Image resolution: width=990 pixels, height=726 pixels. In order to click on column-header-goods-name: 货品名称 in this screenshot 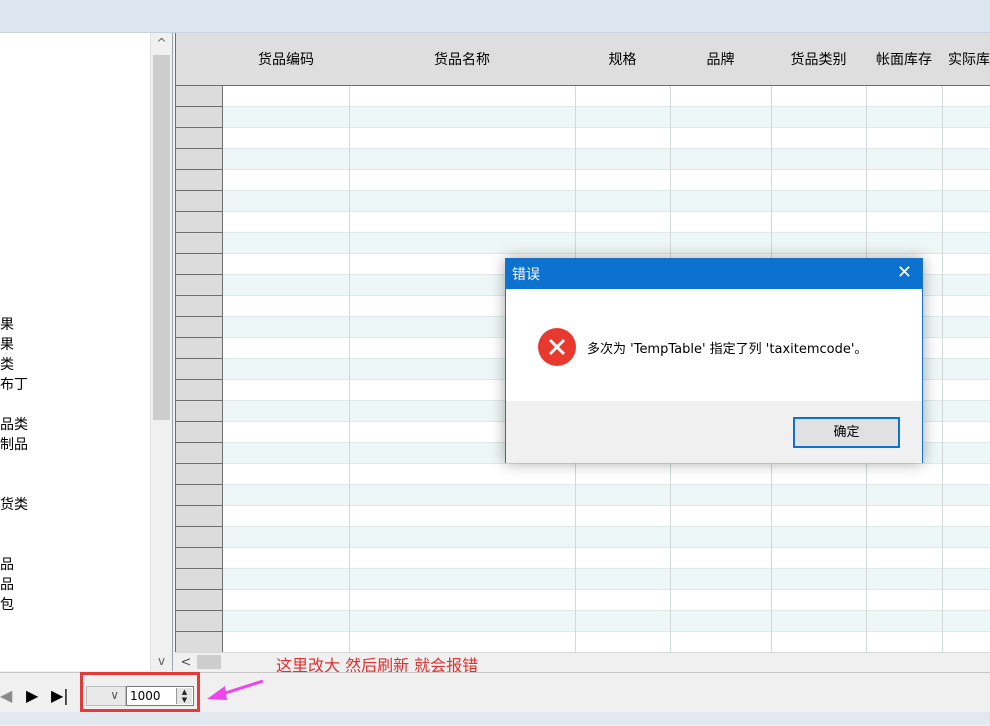, I will do `click(462, 59)`.